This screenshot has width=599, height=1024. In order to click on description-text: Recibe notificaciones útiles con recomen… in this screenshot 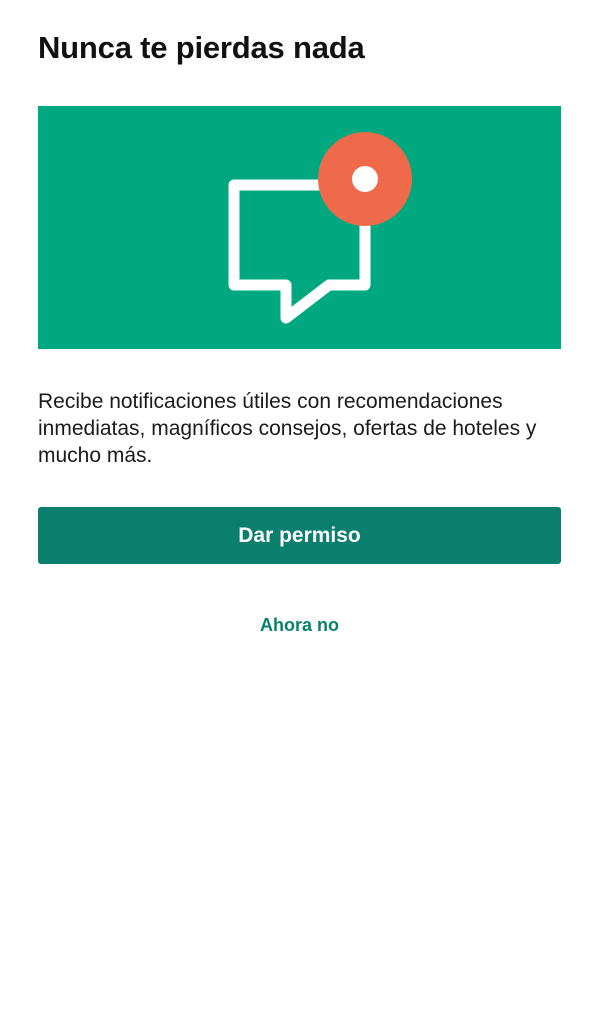, I will do `click(287, 428)`.